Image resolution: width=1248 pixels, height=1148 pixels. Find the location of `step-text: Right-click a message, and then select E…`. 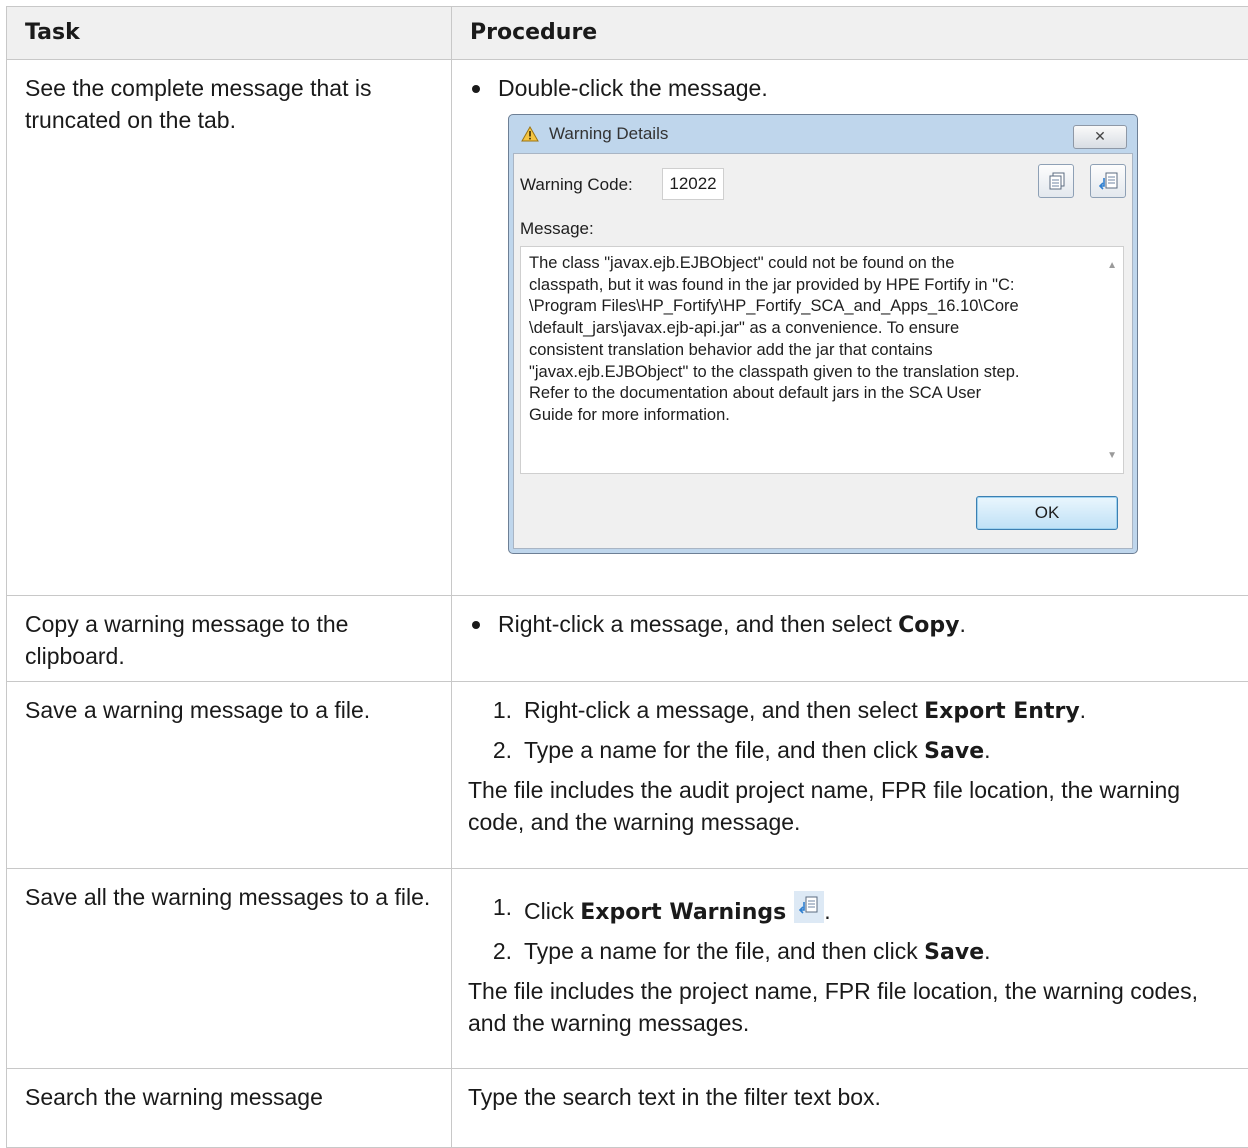

step-text: Right-click a message, and then select E… is located at coordinates (805, 711).